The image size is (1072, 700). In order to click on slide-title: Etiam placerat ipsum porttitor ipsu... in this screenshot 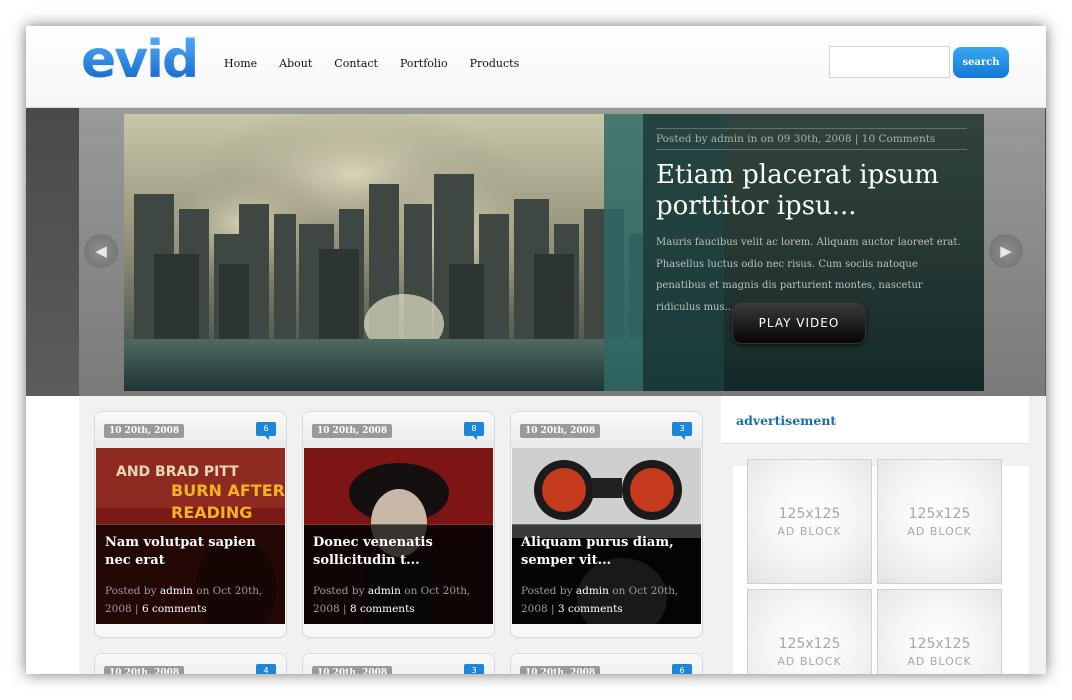, I will do `click(811, 191)`.